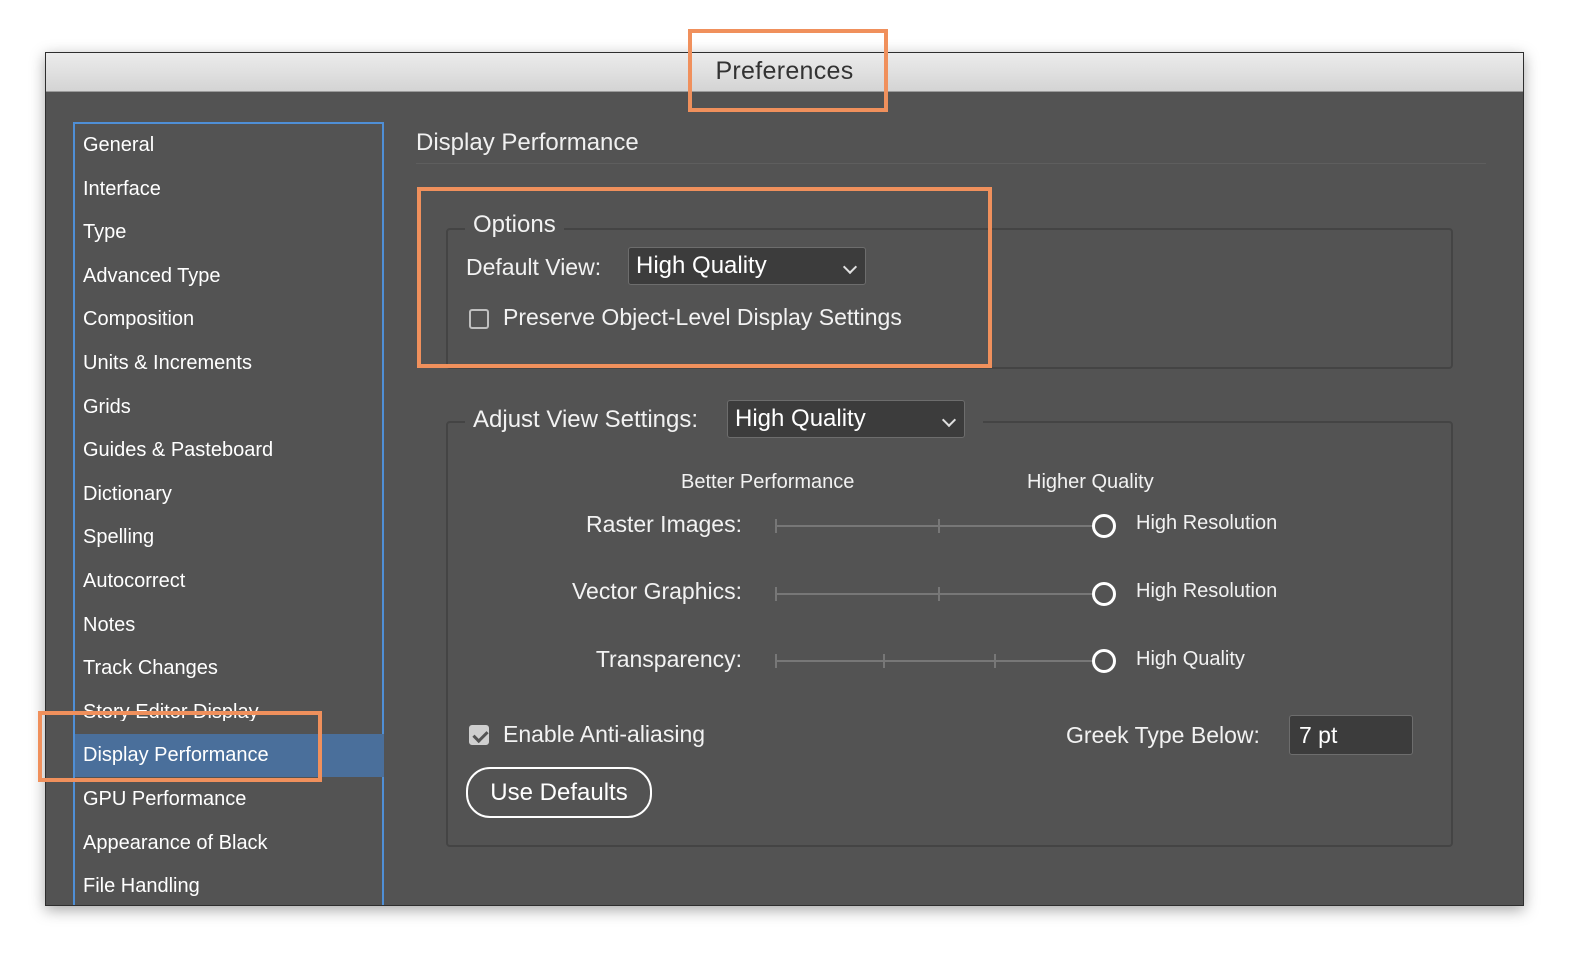 This screenshot has width=1581, height=964. Describe the element at coordinates (1190, 659) in the screenshot. I see `transparency-level-label: High Quality` at that location.